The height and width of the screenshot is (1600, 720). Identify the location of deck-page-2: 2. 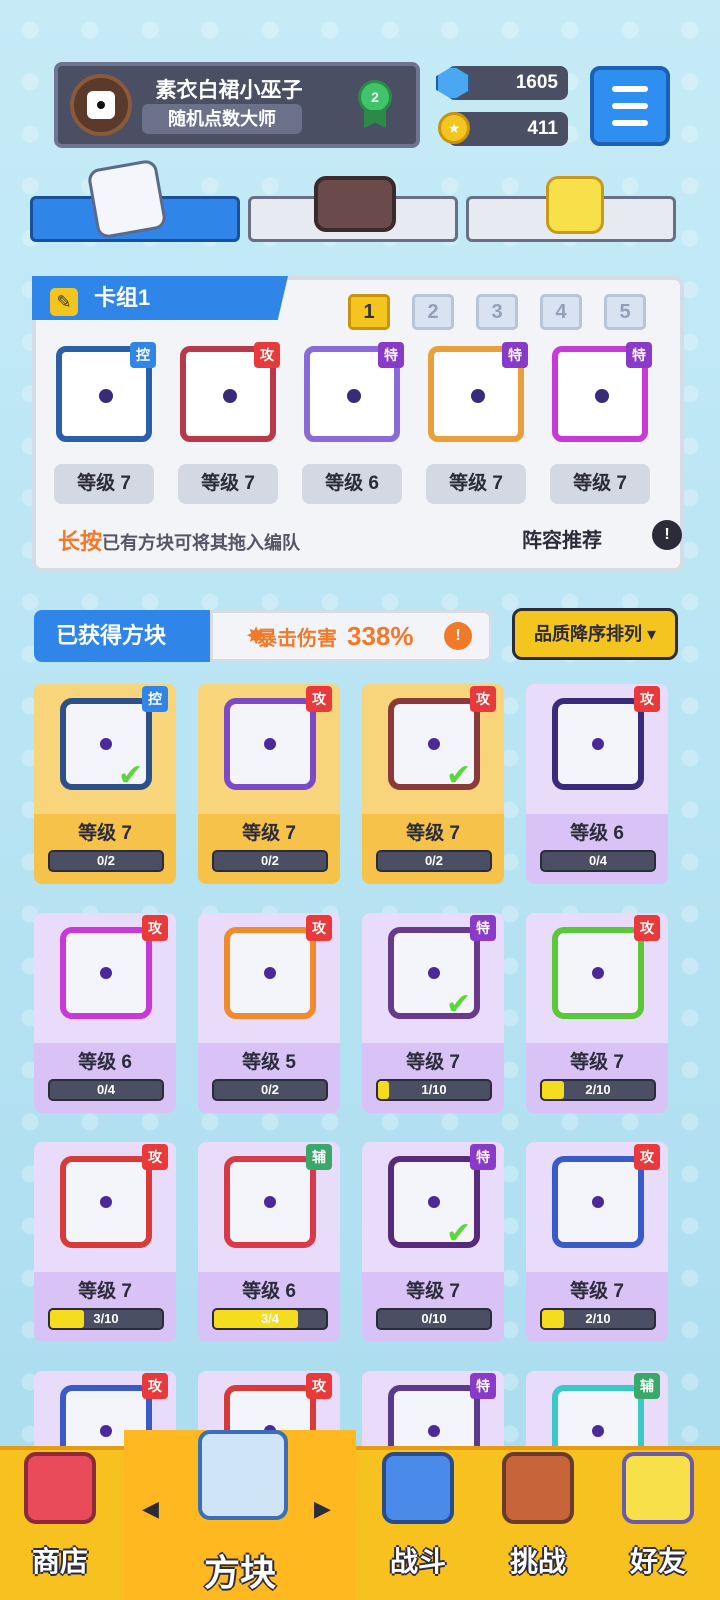
(433, 312).